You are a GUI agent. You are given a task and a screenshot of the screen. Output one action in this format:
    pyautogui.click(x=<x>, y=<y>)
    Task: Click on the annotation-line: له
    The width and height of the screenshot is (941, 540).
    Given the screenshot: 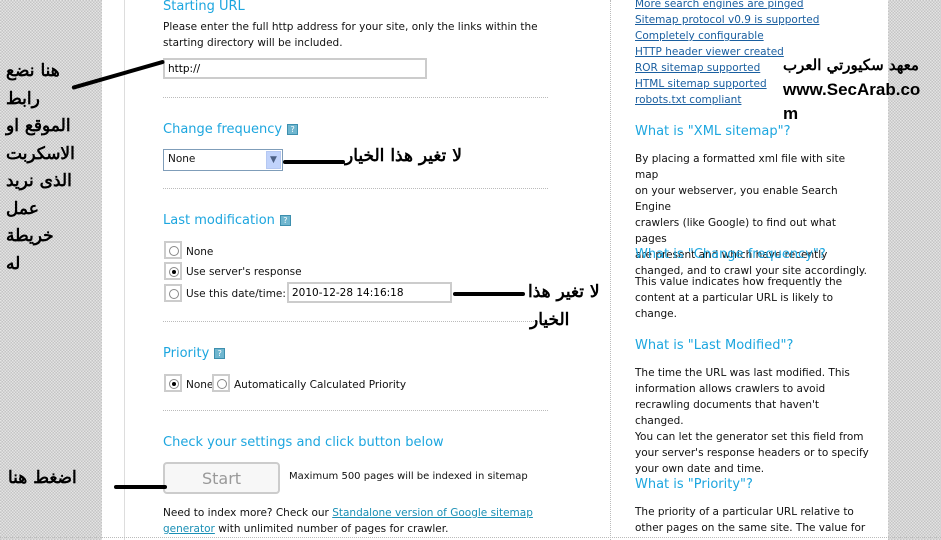 What is the action you would take?
    pyautogui.click(x=13, y=263)
    